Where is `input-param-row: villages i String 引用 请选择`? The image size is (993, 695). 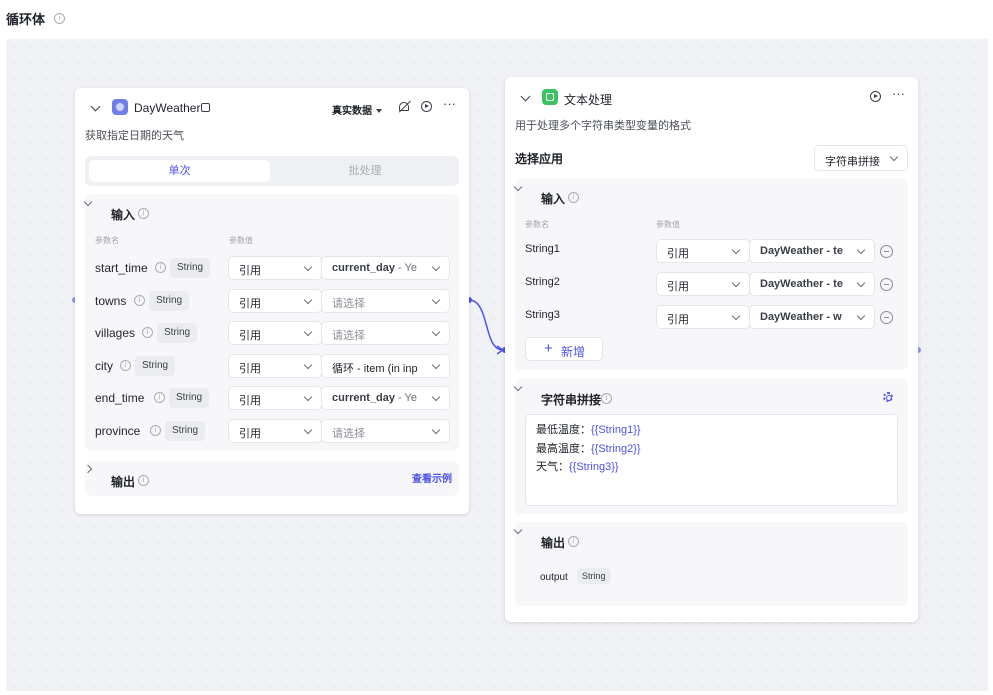 input-param-row: villages i String 引用 请选择 is located at coordinates (272, 333).